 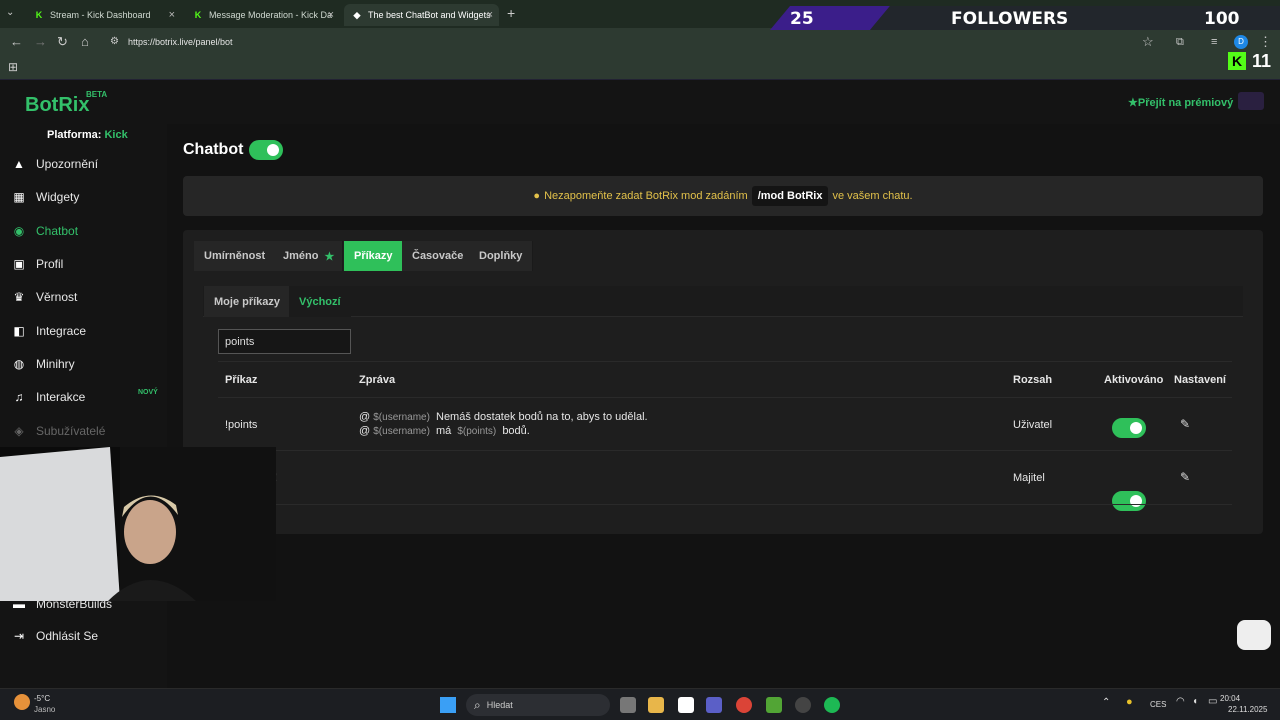 What do you see at coordinates (10, 12) in the screenshot?
I see `tab-search-icon: ⌄` at bounding box center [10, 12].